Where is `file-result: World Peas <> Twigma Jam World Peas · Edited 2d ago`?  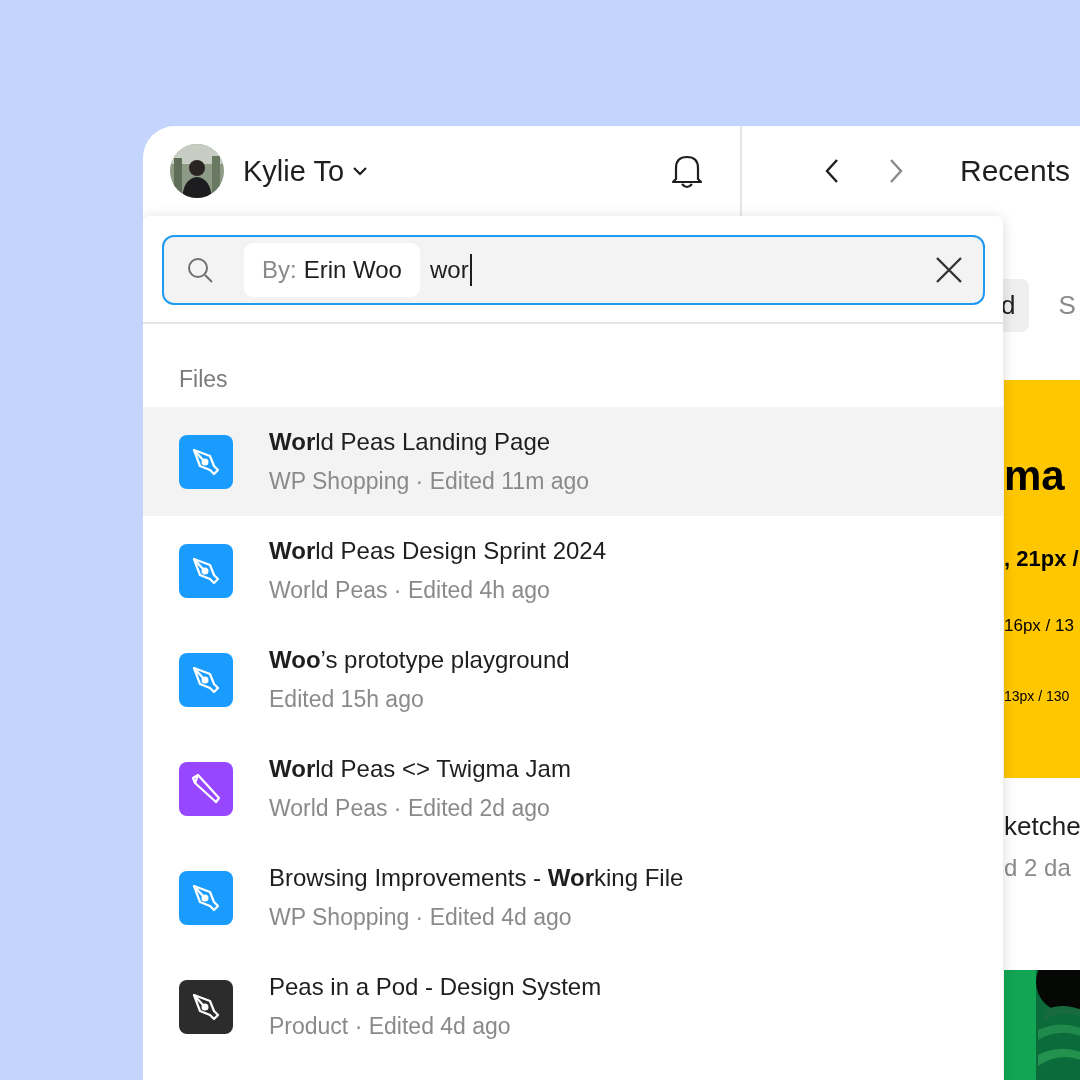
file-result: World Peas <> Twigma Jam World Peas · Edited 2d ago is located at coordinates (573, 788).